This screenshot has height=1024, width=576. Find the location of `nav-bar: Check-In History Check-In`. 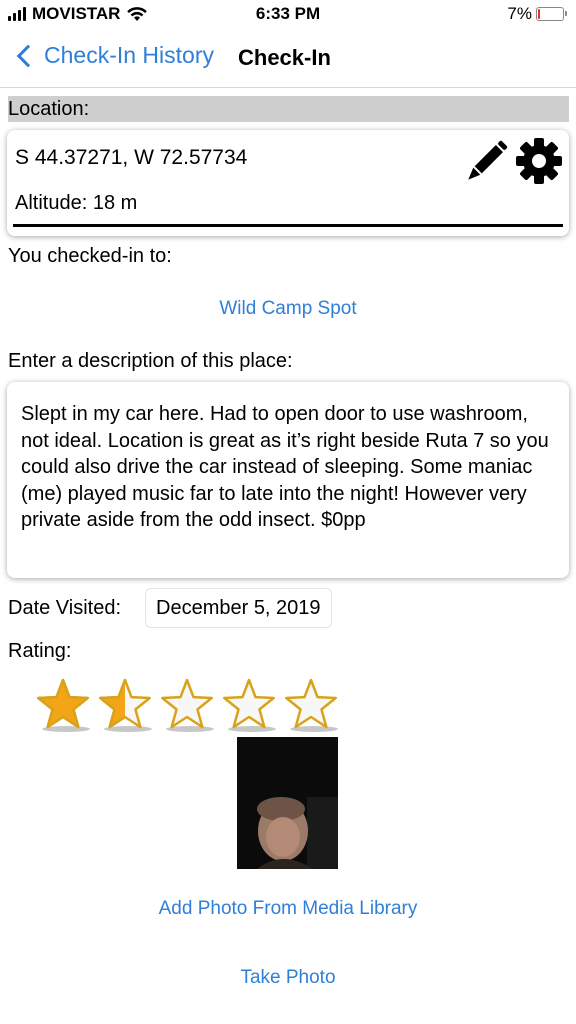

nav-bar: Check-In History Check-In is located at coordinates (288, 62).